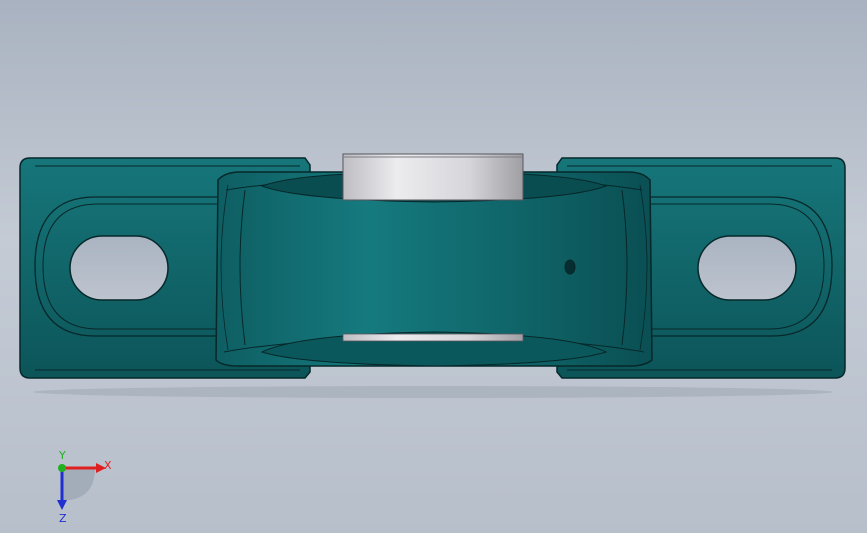  I want to click on left-mounting-slot, so click(119, 268).